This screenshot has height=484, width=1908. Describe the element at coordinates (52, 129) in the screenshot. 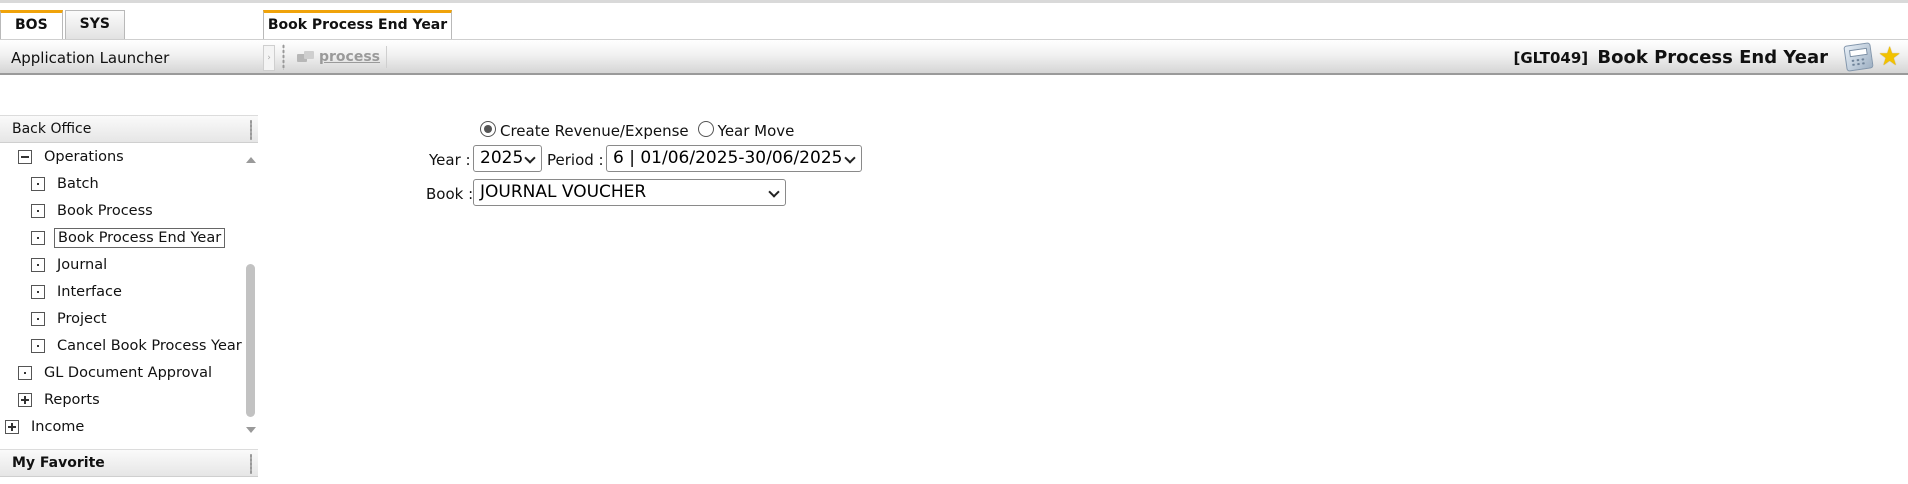

I see `sidebar-header-label: Back Office` at that location.